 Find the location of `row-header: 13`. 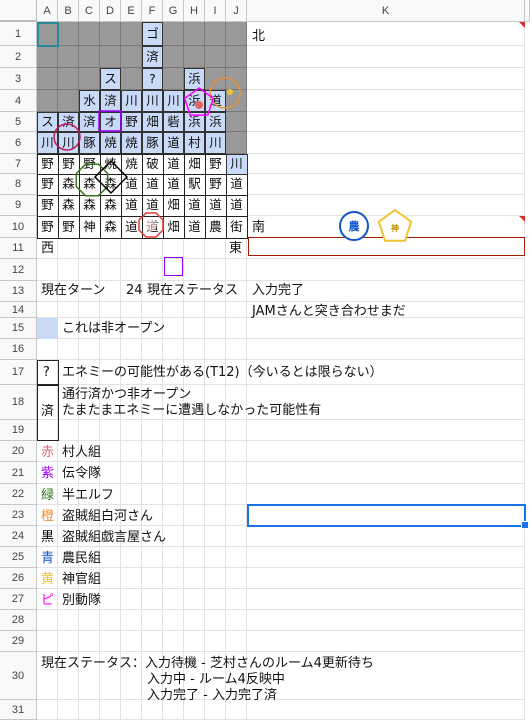

row-header: 13 is located at coordinates (18, 291).